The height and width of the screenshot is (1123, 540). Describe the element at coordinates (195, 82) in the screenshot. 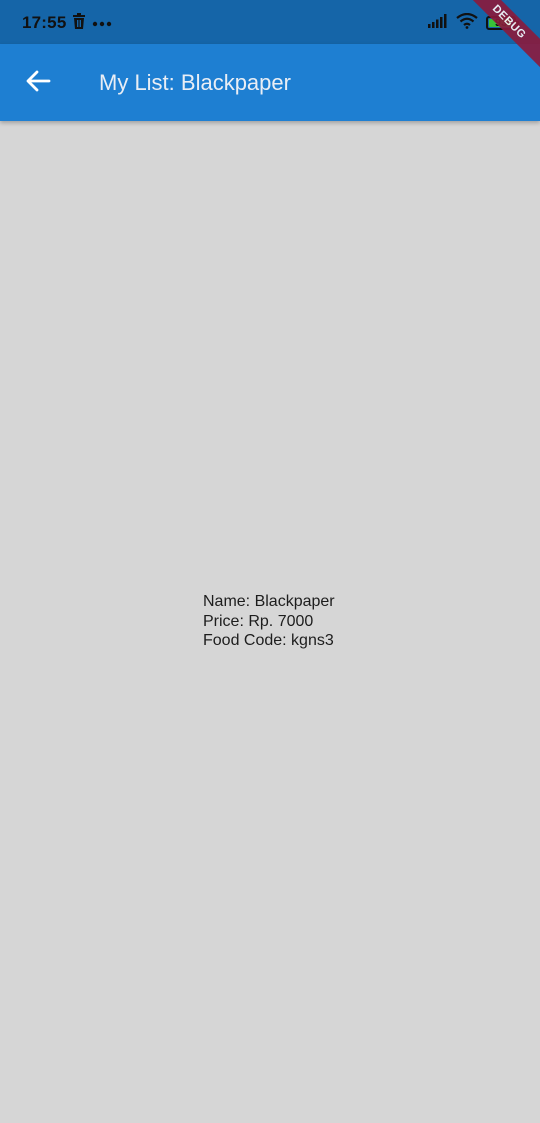

I see `page-title: My List: Blackpaper` at that location.